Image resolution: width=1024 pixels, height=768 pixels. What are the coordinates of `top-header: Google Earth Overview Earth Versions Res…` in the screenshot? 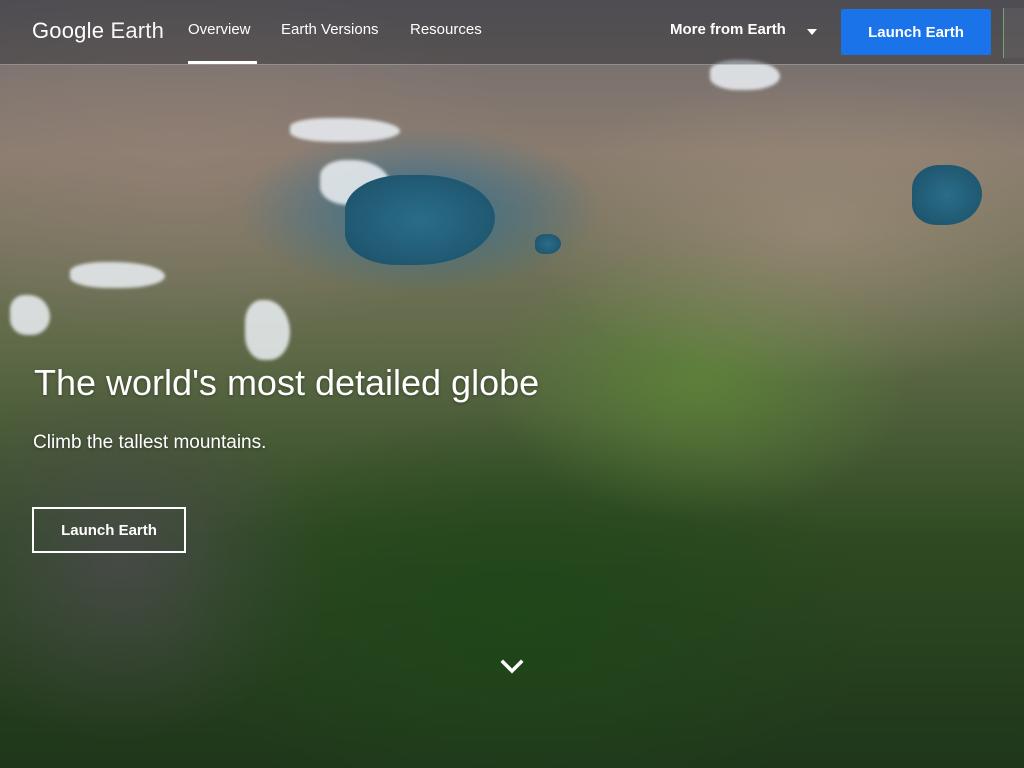 It's located at (512, 32).